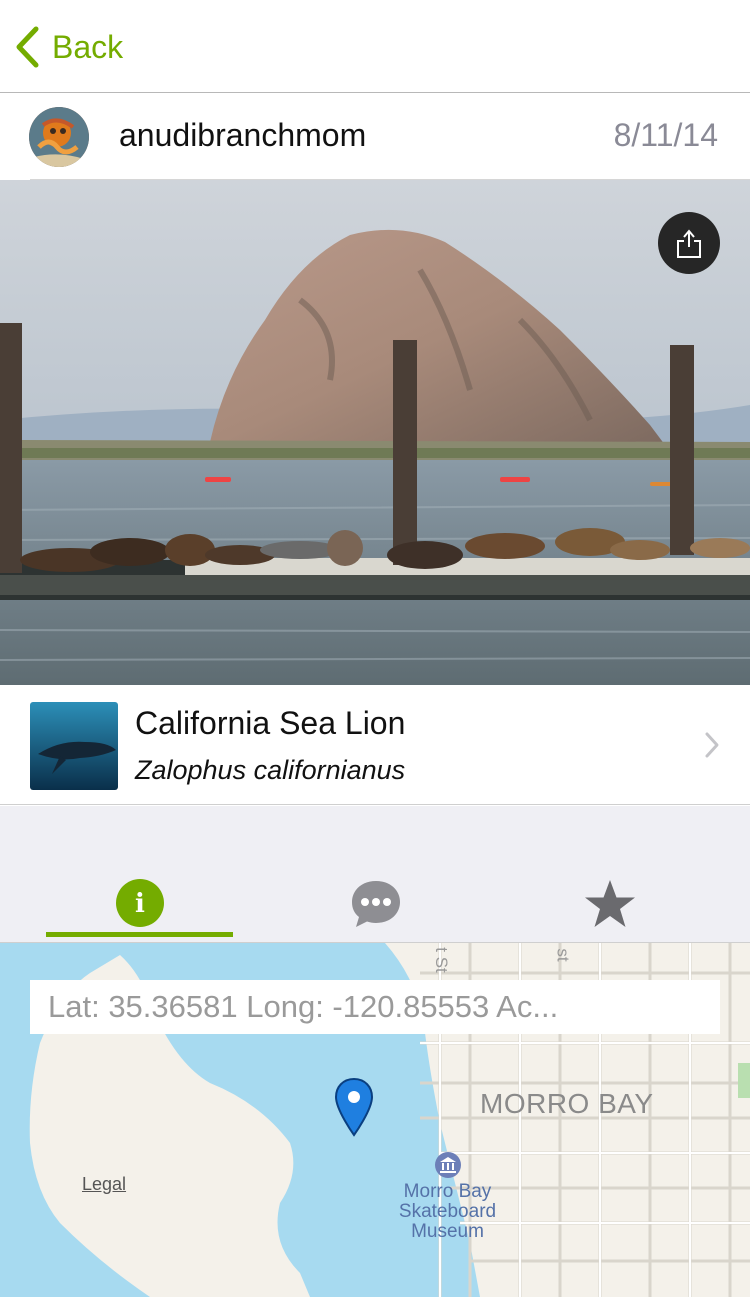  I want to click on observation-date: 8/11/14, so click(665, 135).